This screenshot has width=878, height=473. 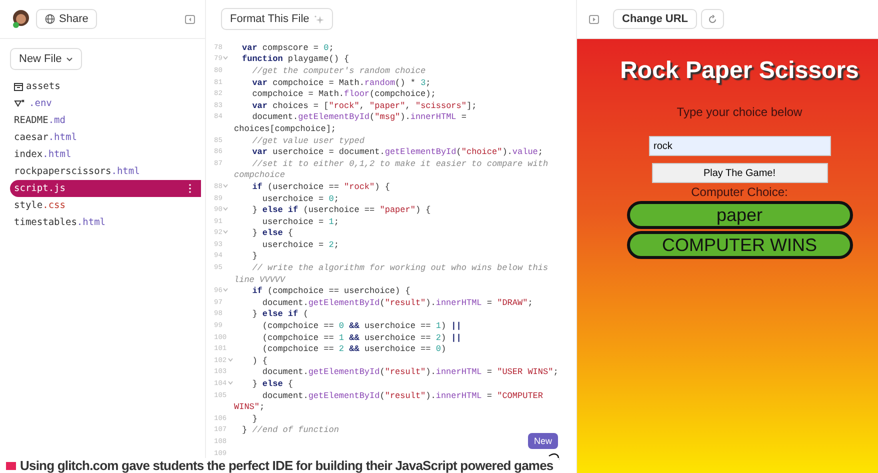 I want to click on code-line: line VVVVV, so click(x=260, y=279).